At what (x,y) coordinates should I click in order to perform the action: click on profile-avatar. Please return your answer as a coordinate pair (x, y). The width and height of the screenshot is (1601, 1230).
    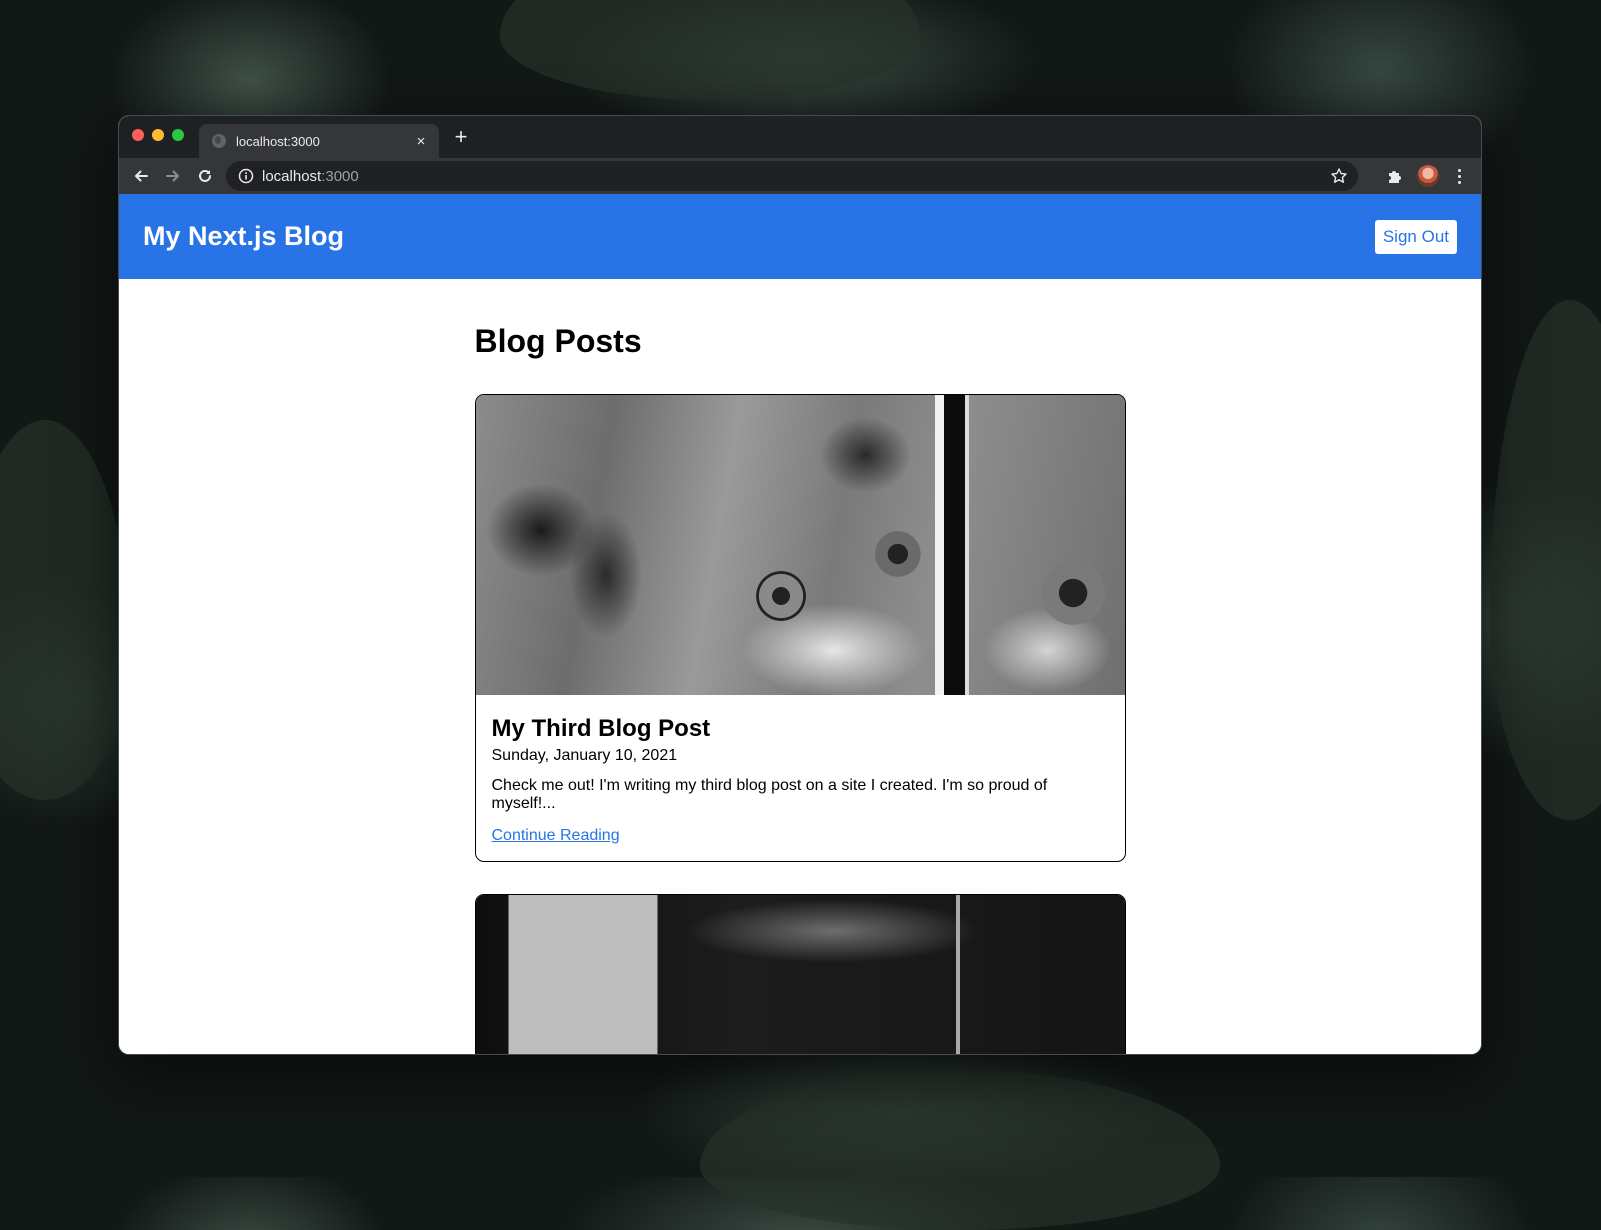
    Looking at the image, I should click on (1428, 176).